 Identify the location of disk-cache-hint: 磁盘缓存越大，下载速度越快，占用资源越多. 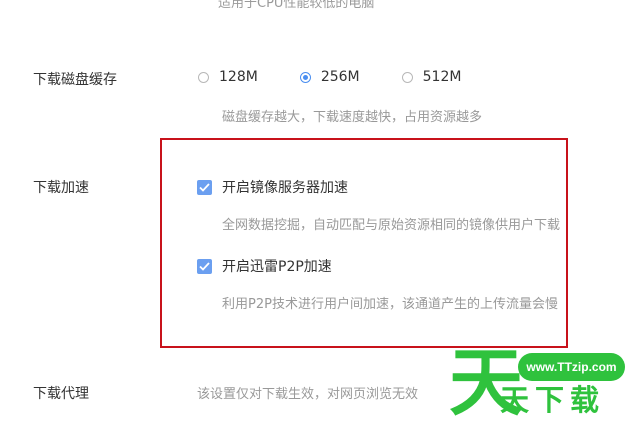
(352, 117).